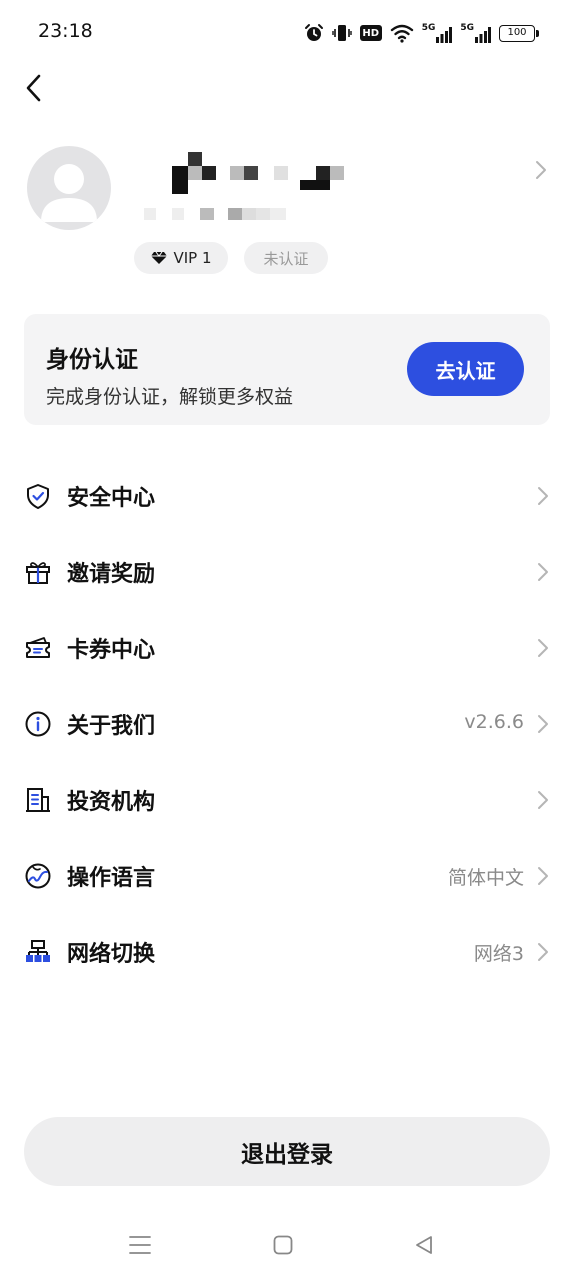  I want to click on identity-card-title: 身份认证, so click(92, 360).